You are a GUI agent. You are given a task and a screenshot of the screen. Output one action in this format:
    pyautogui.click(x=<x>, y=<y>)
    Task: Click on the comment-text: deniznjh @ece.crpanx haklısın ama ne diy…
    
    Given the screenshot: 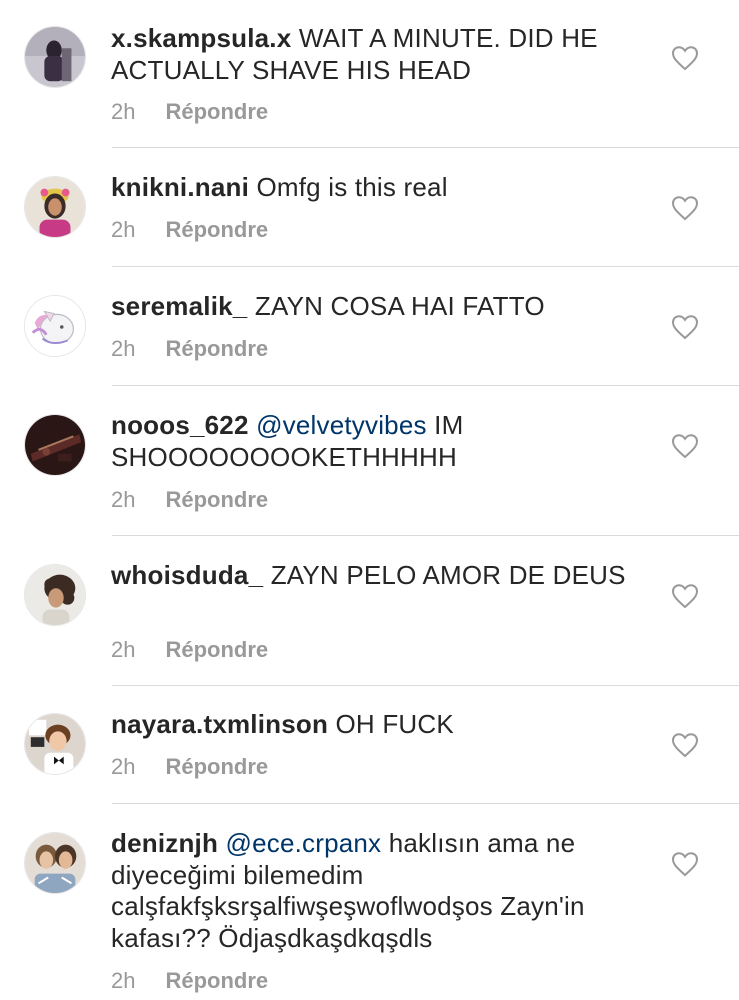 What is the action you would take?
    pyautogui.click(x=376, y=891)
    